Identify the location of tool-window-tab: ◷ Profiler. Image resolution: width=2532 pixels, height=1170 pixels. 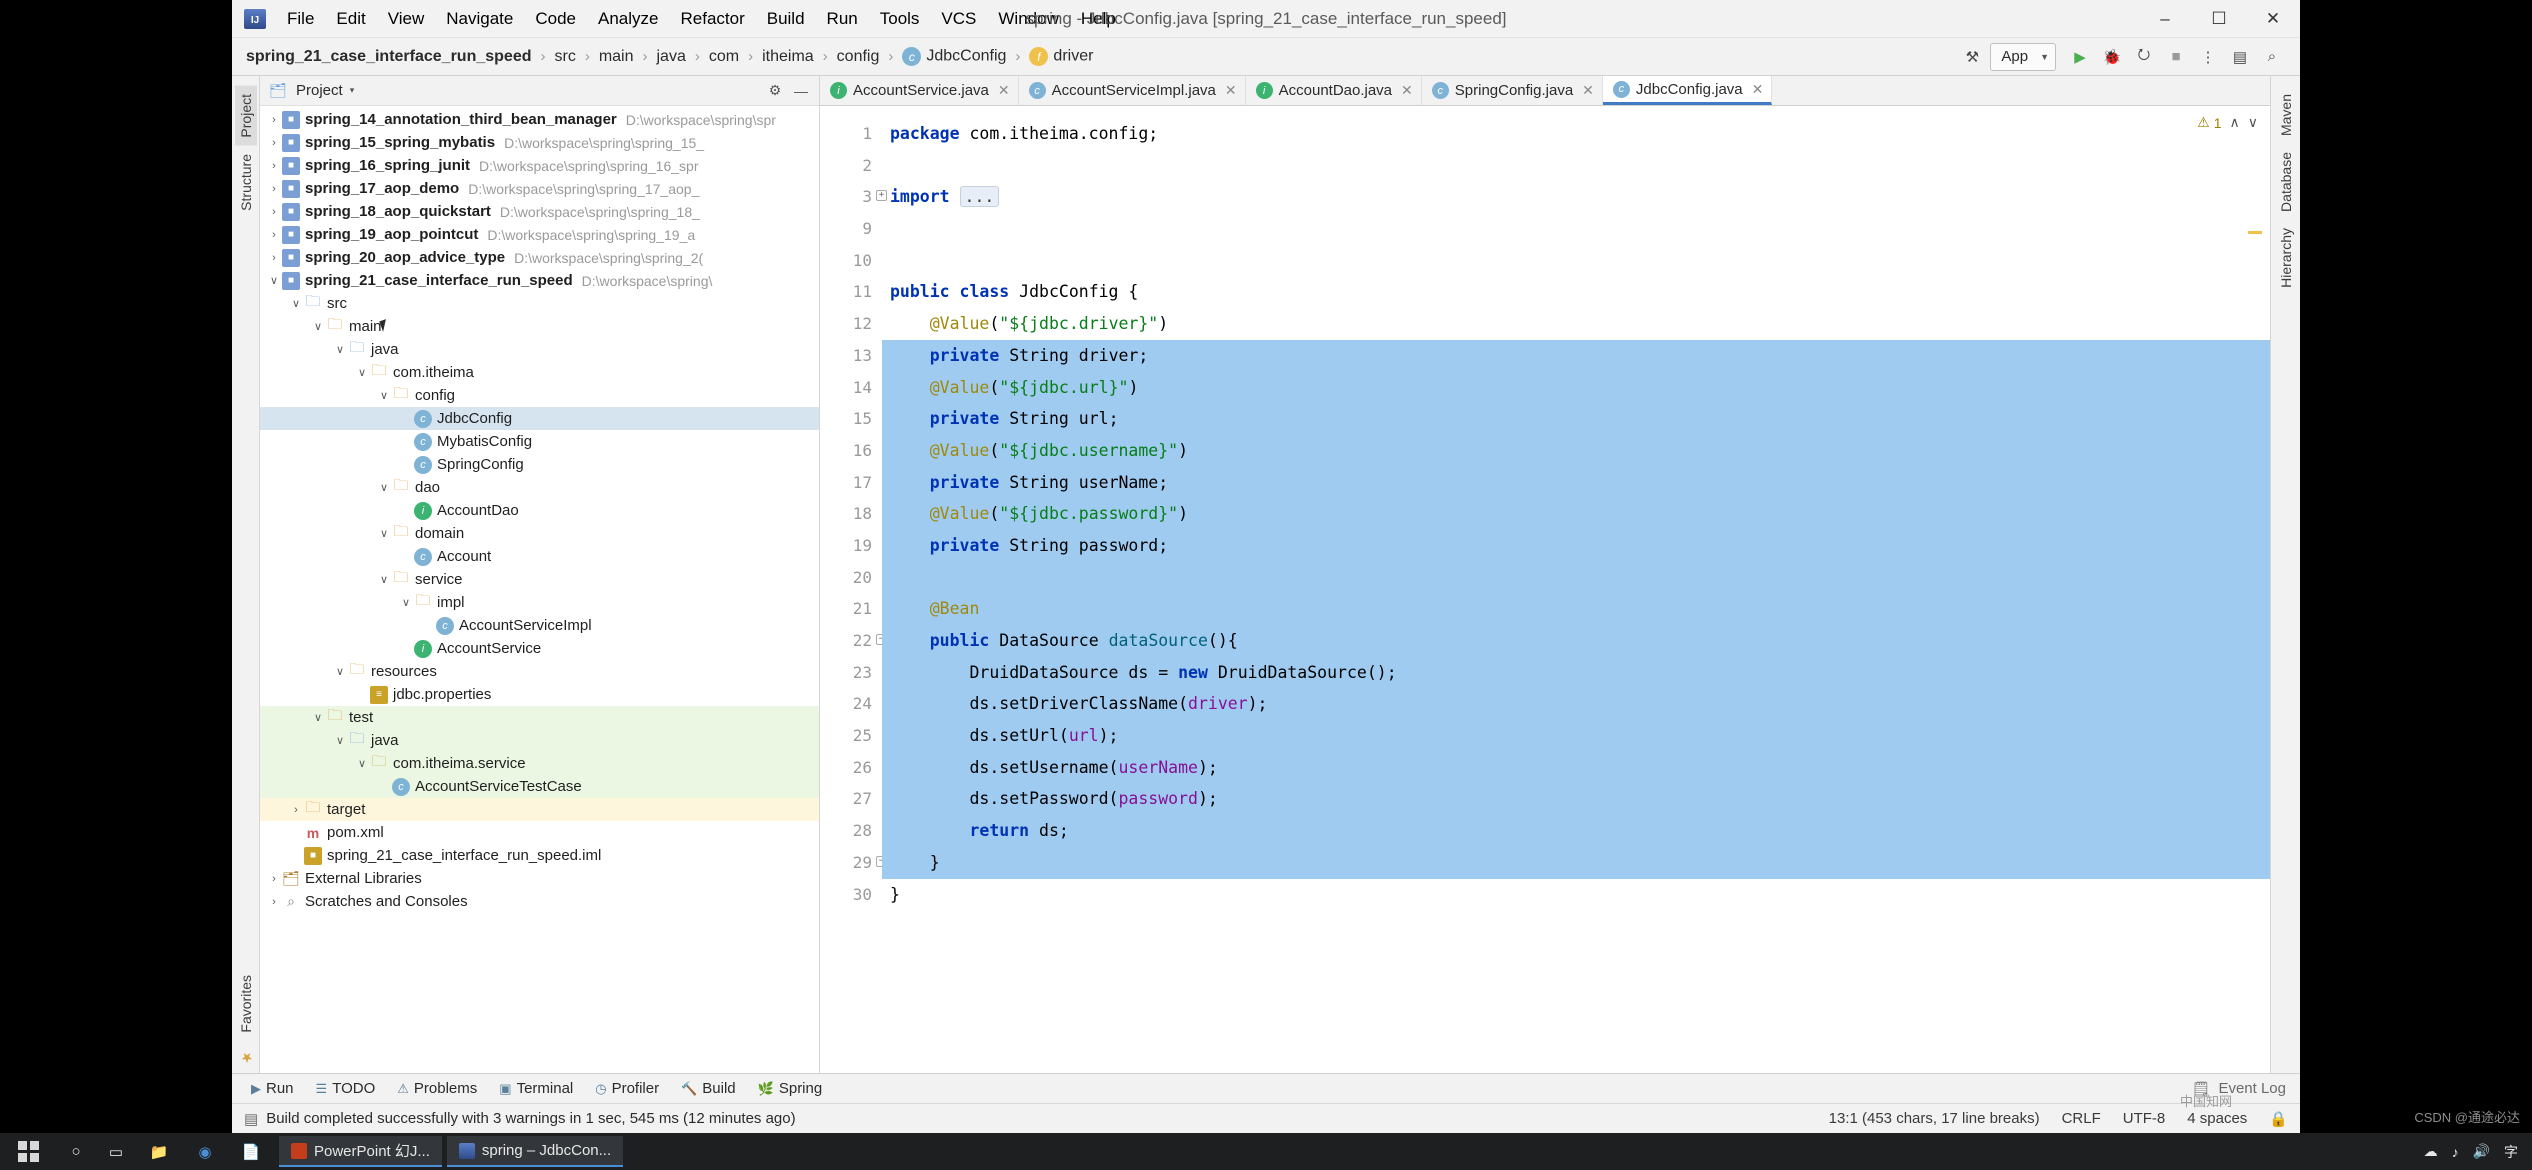
(627, 1088).